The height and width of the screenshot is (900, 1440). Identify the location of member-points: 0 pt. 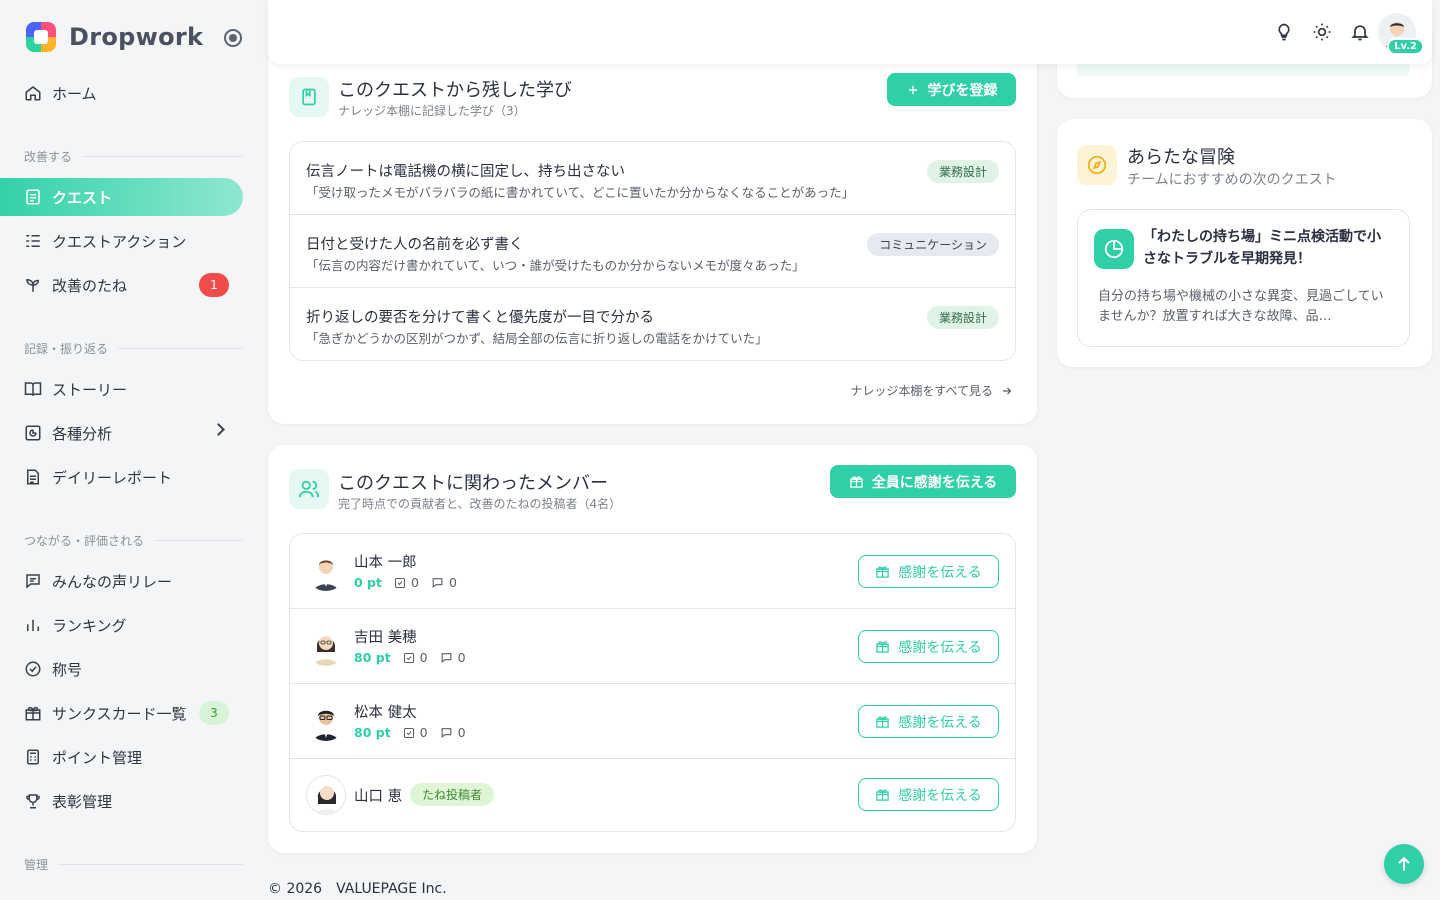
(368, 582).